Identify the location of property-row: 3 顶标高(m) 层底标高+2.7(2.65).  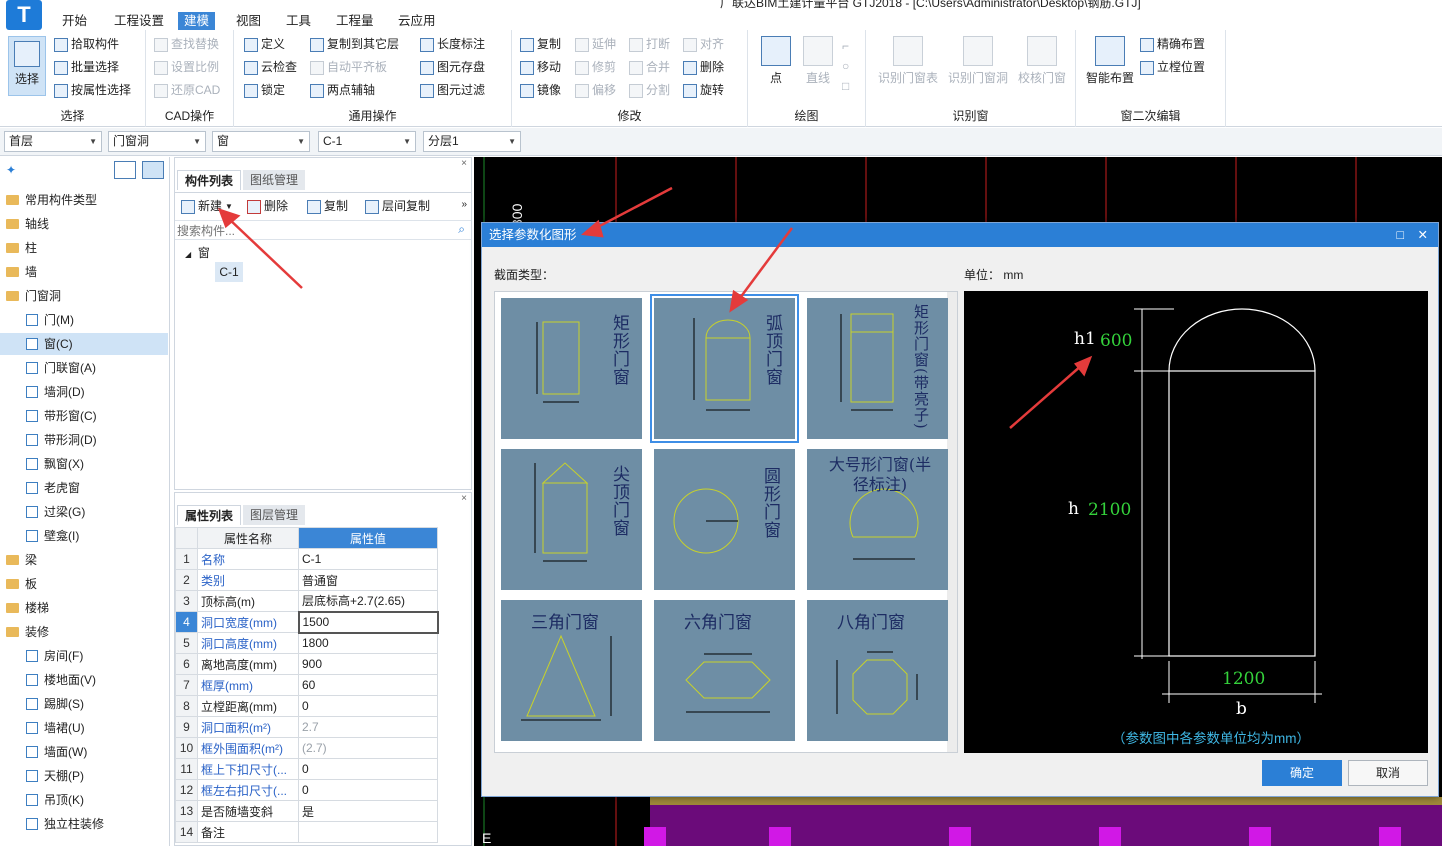
(306, 601).